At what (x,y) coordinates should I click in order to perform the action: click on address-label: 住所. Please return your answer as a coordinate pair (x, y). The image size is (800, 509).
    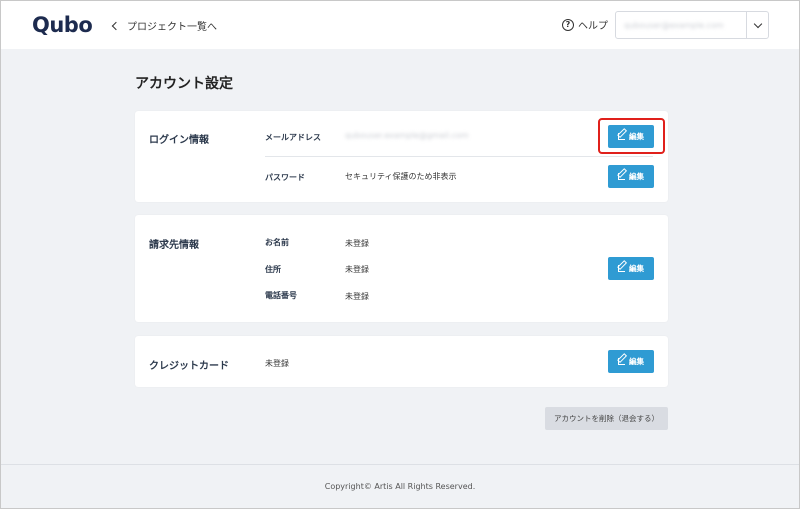
    Looking at the image, I should click on (273, 269).